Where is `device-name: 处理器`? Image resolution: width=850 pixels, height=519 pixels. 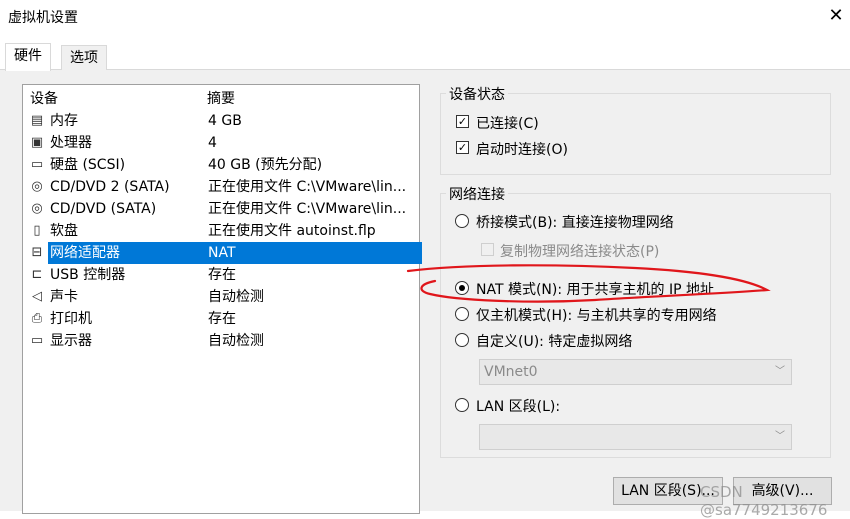
device-name: 处理器 is located at coordinates (71, 143).